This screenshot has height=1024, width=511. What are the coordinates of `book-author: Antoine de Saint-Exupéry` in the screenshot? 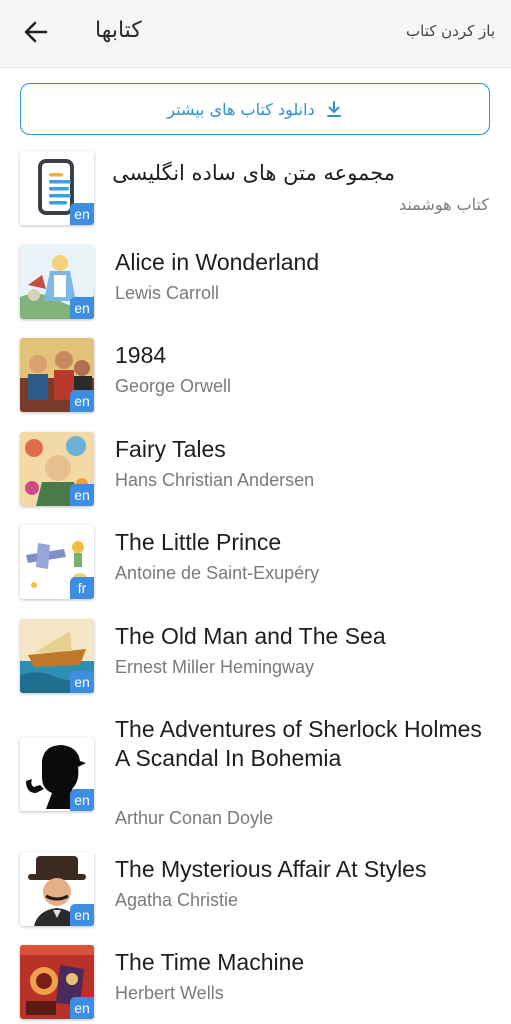 It's located at (217, 573).